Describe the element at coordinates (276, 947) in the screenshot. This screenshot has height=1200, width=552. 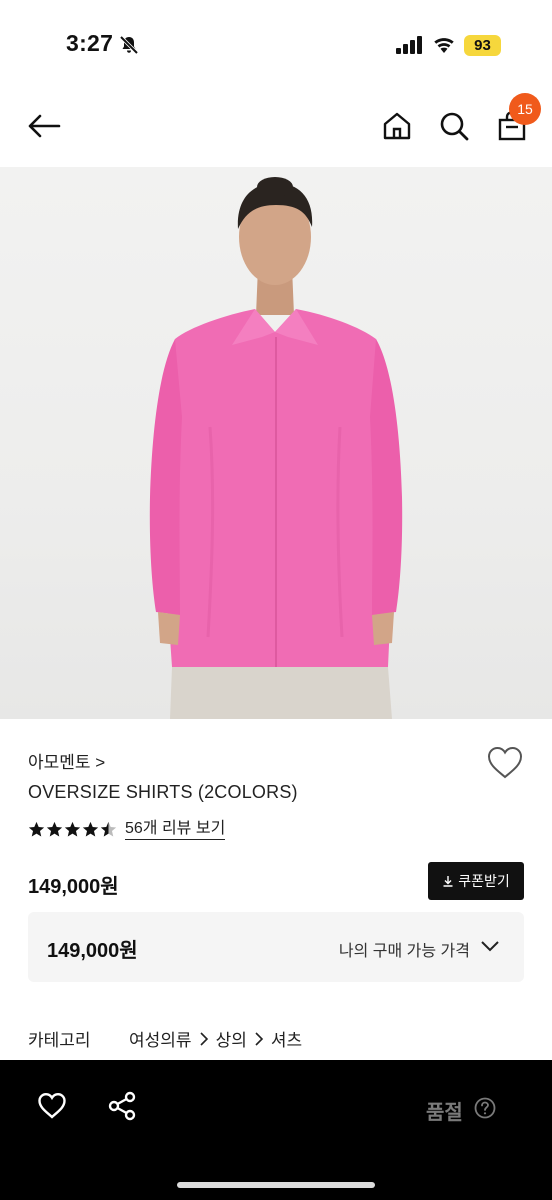
I see `my-price-box: 149,000원 나의 구매 가능 가격` at that location.